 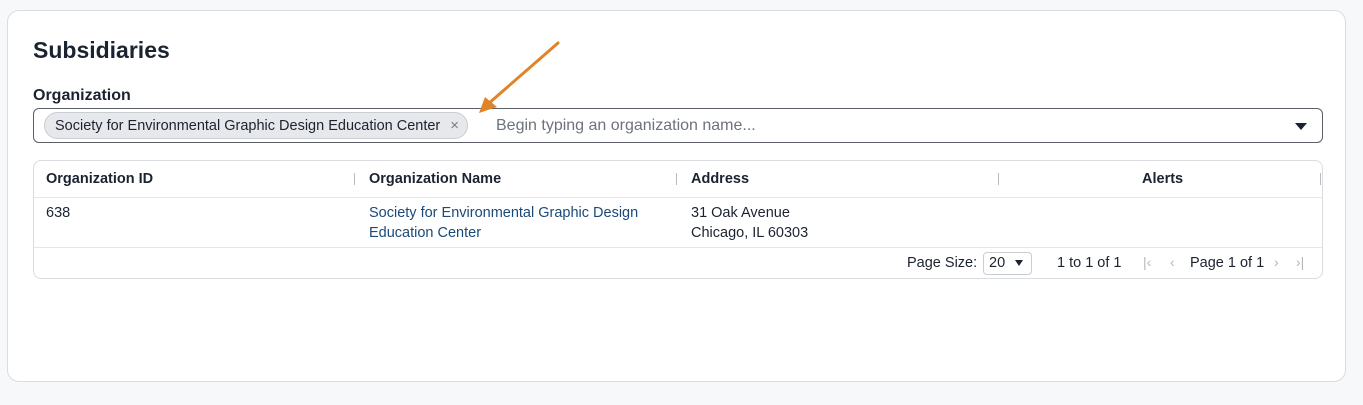 What do you see at coordinates (1172, 263) in the screenshot?
I see `previous-page-icon: ‹` at bounding box center [1172, 263].